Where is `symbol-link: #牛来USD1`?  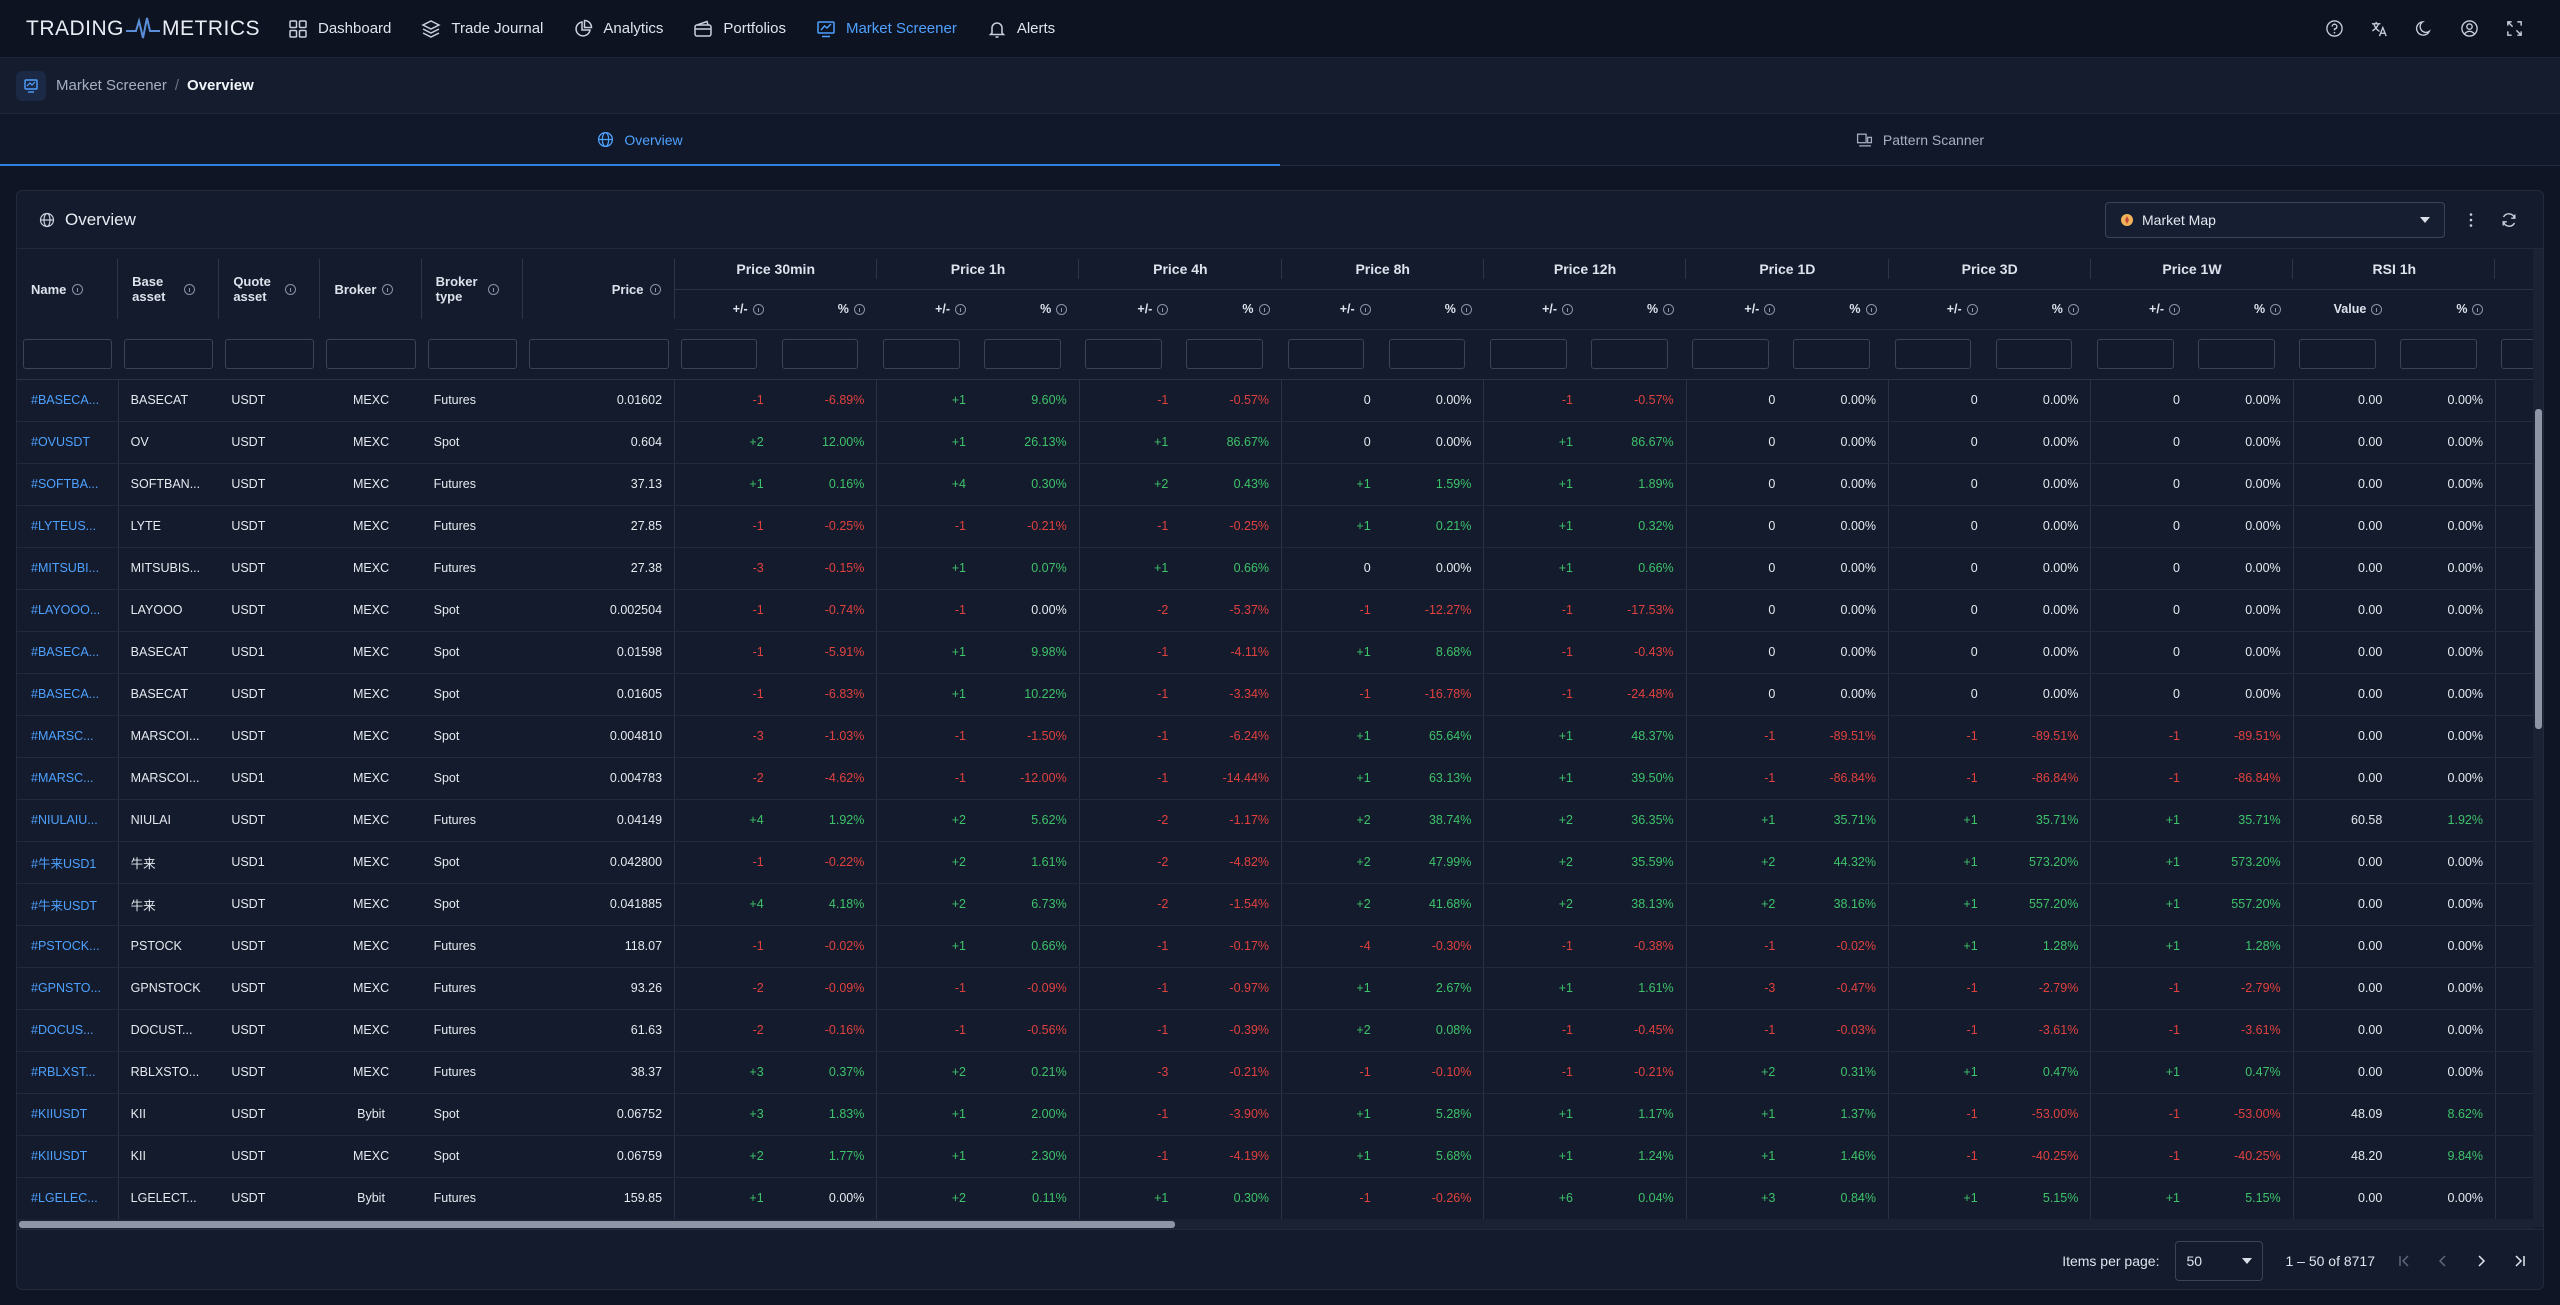
symbol-link: #牛来USD1 is located at coordinates (68, 862).